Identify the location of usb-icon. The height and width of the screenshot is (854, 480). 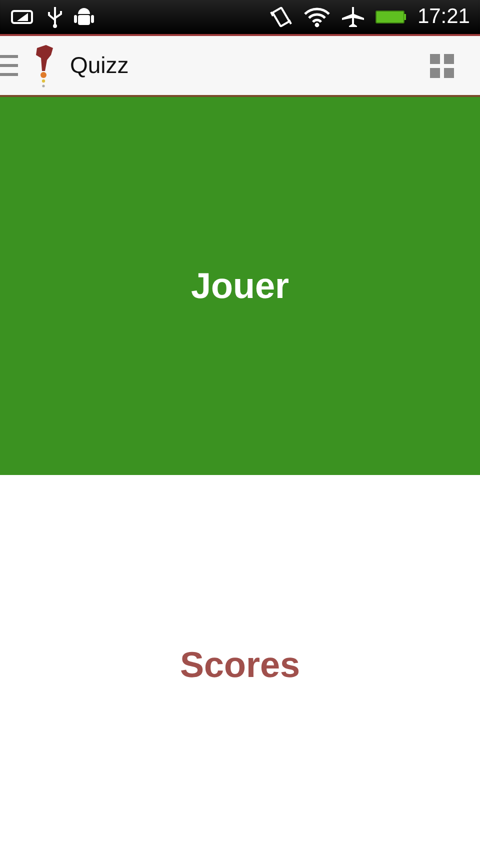
(55, 17).